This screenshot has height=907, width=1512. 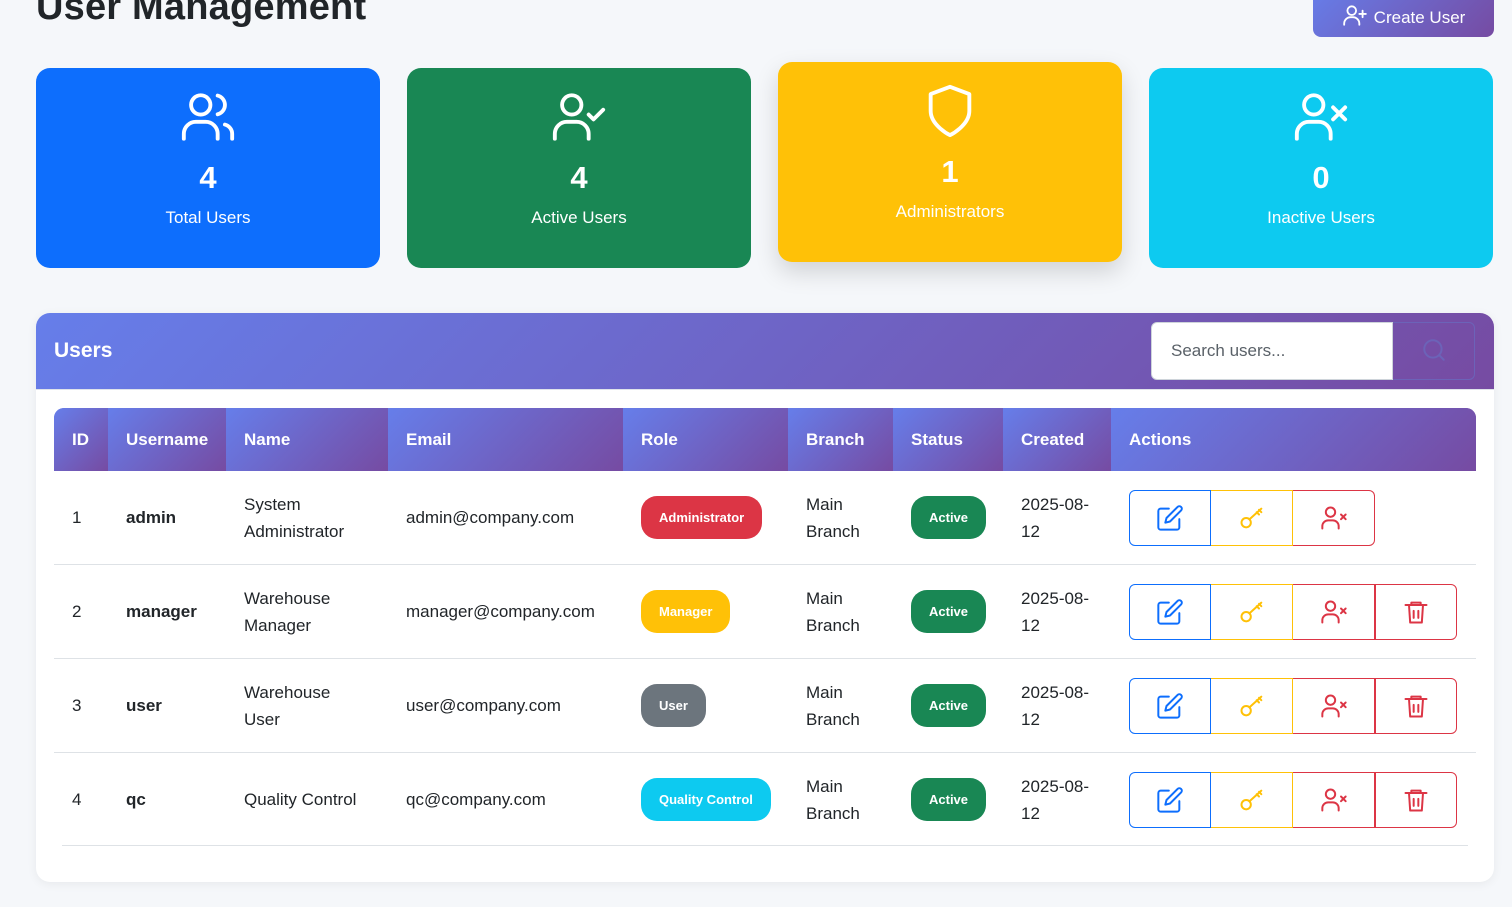 What do you see at coordinates (1355, 17) in the screenshot?
I see `user-plus-icon` at bounding box center [1355, 17].